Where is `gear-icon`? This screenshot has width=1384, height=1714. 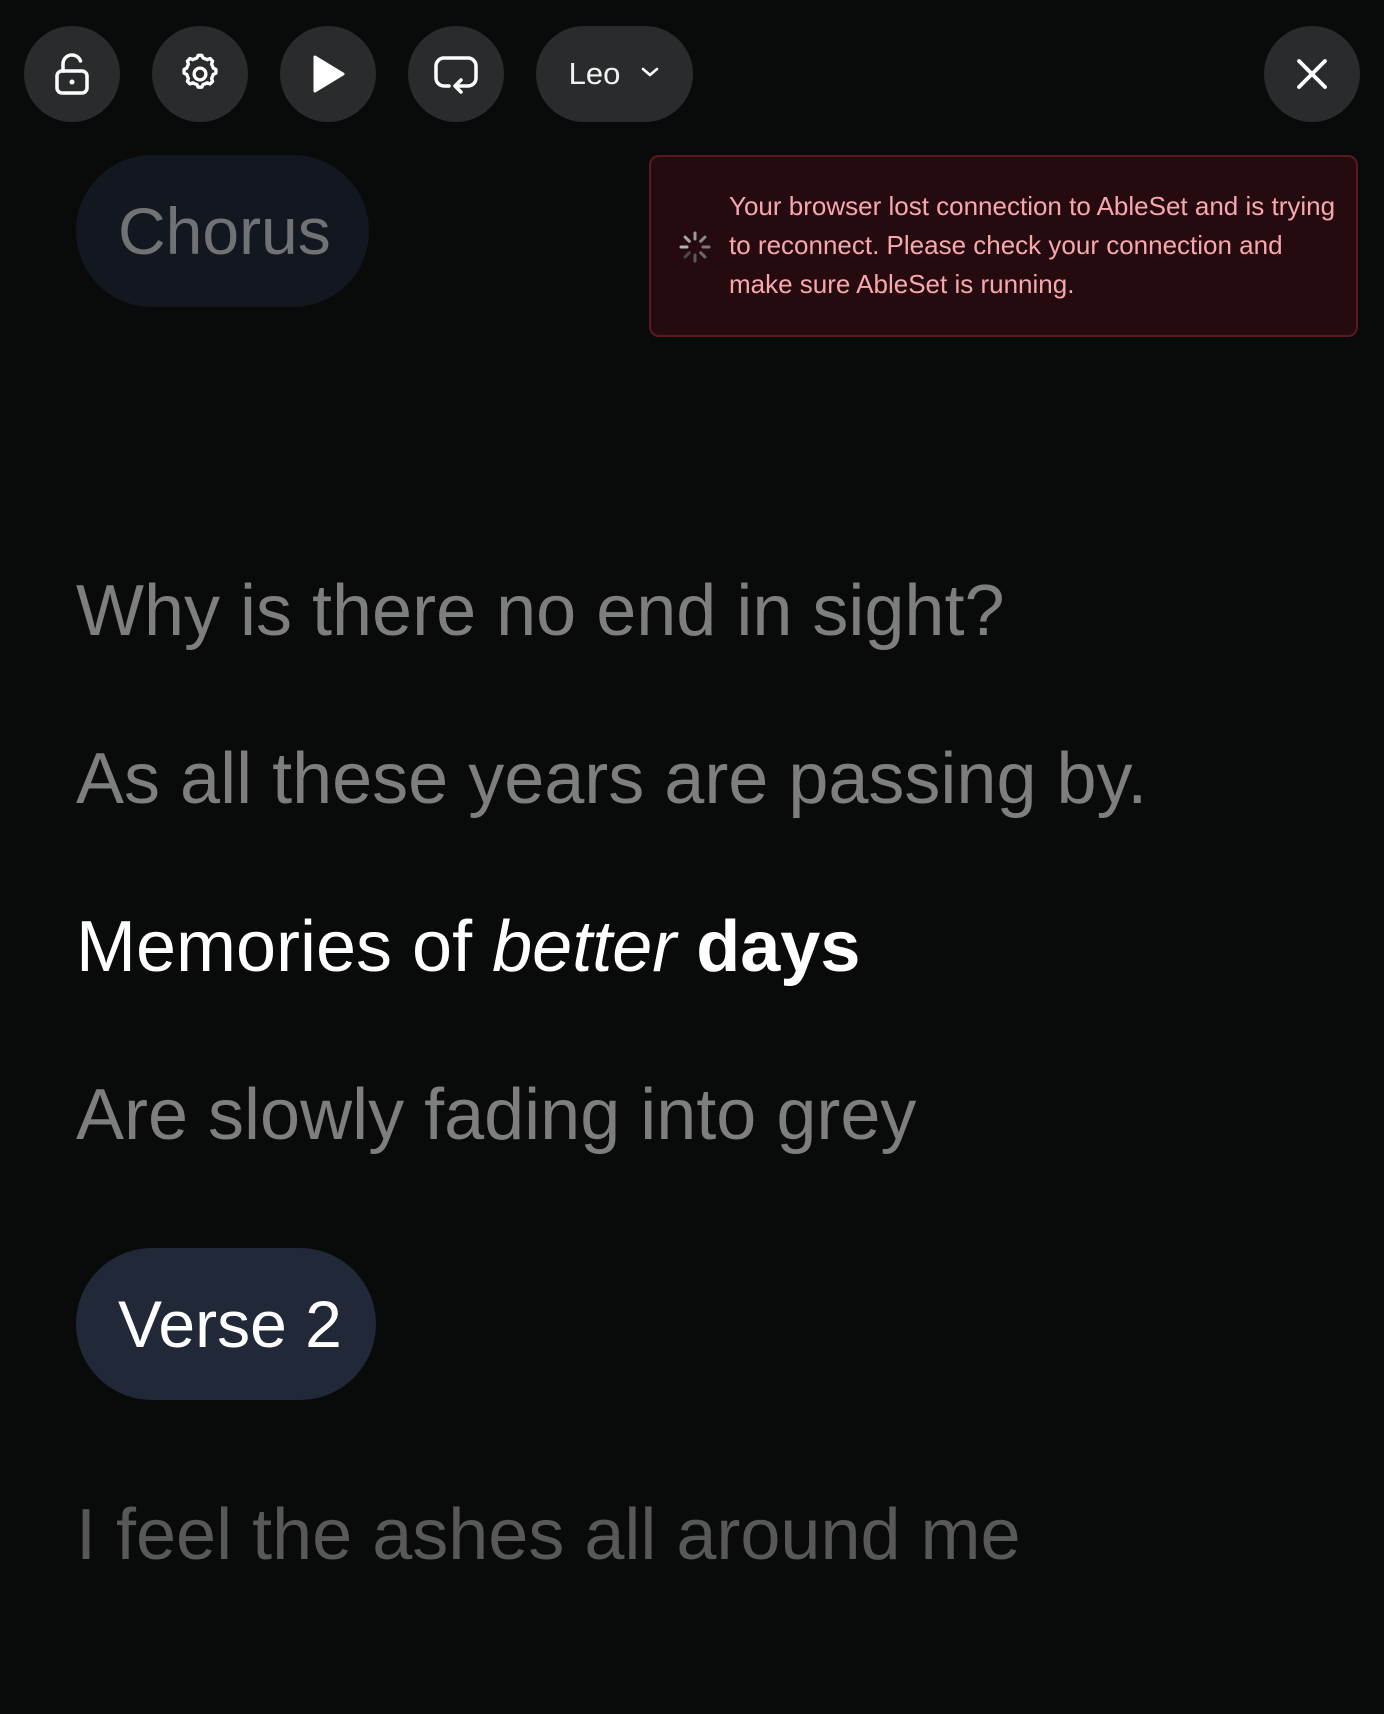
gear-icon is located at coordinates (200, 74).